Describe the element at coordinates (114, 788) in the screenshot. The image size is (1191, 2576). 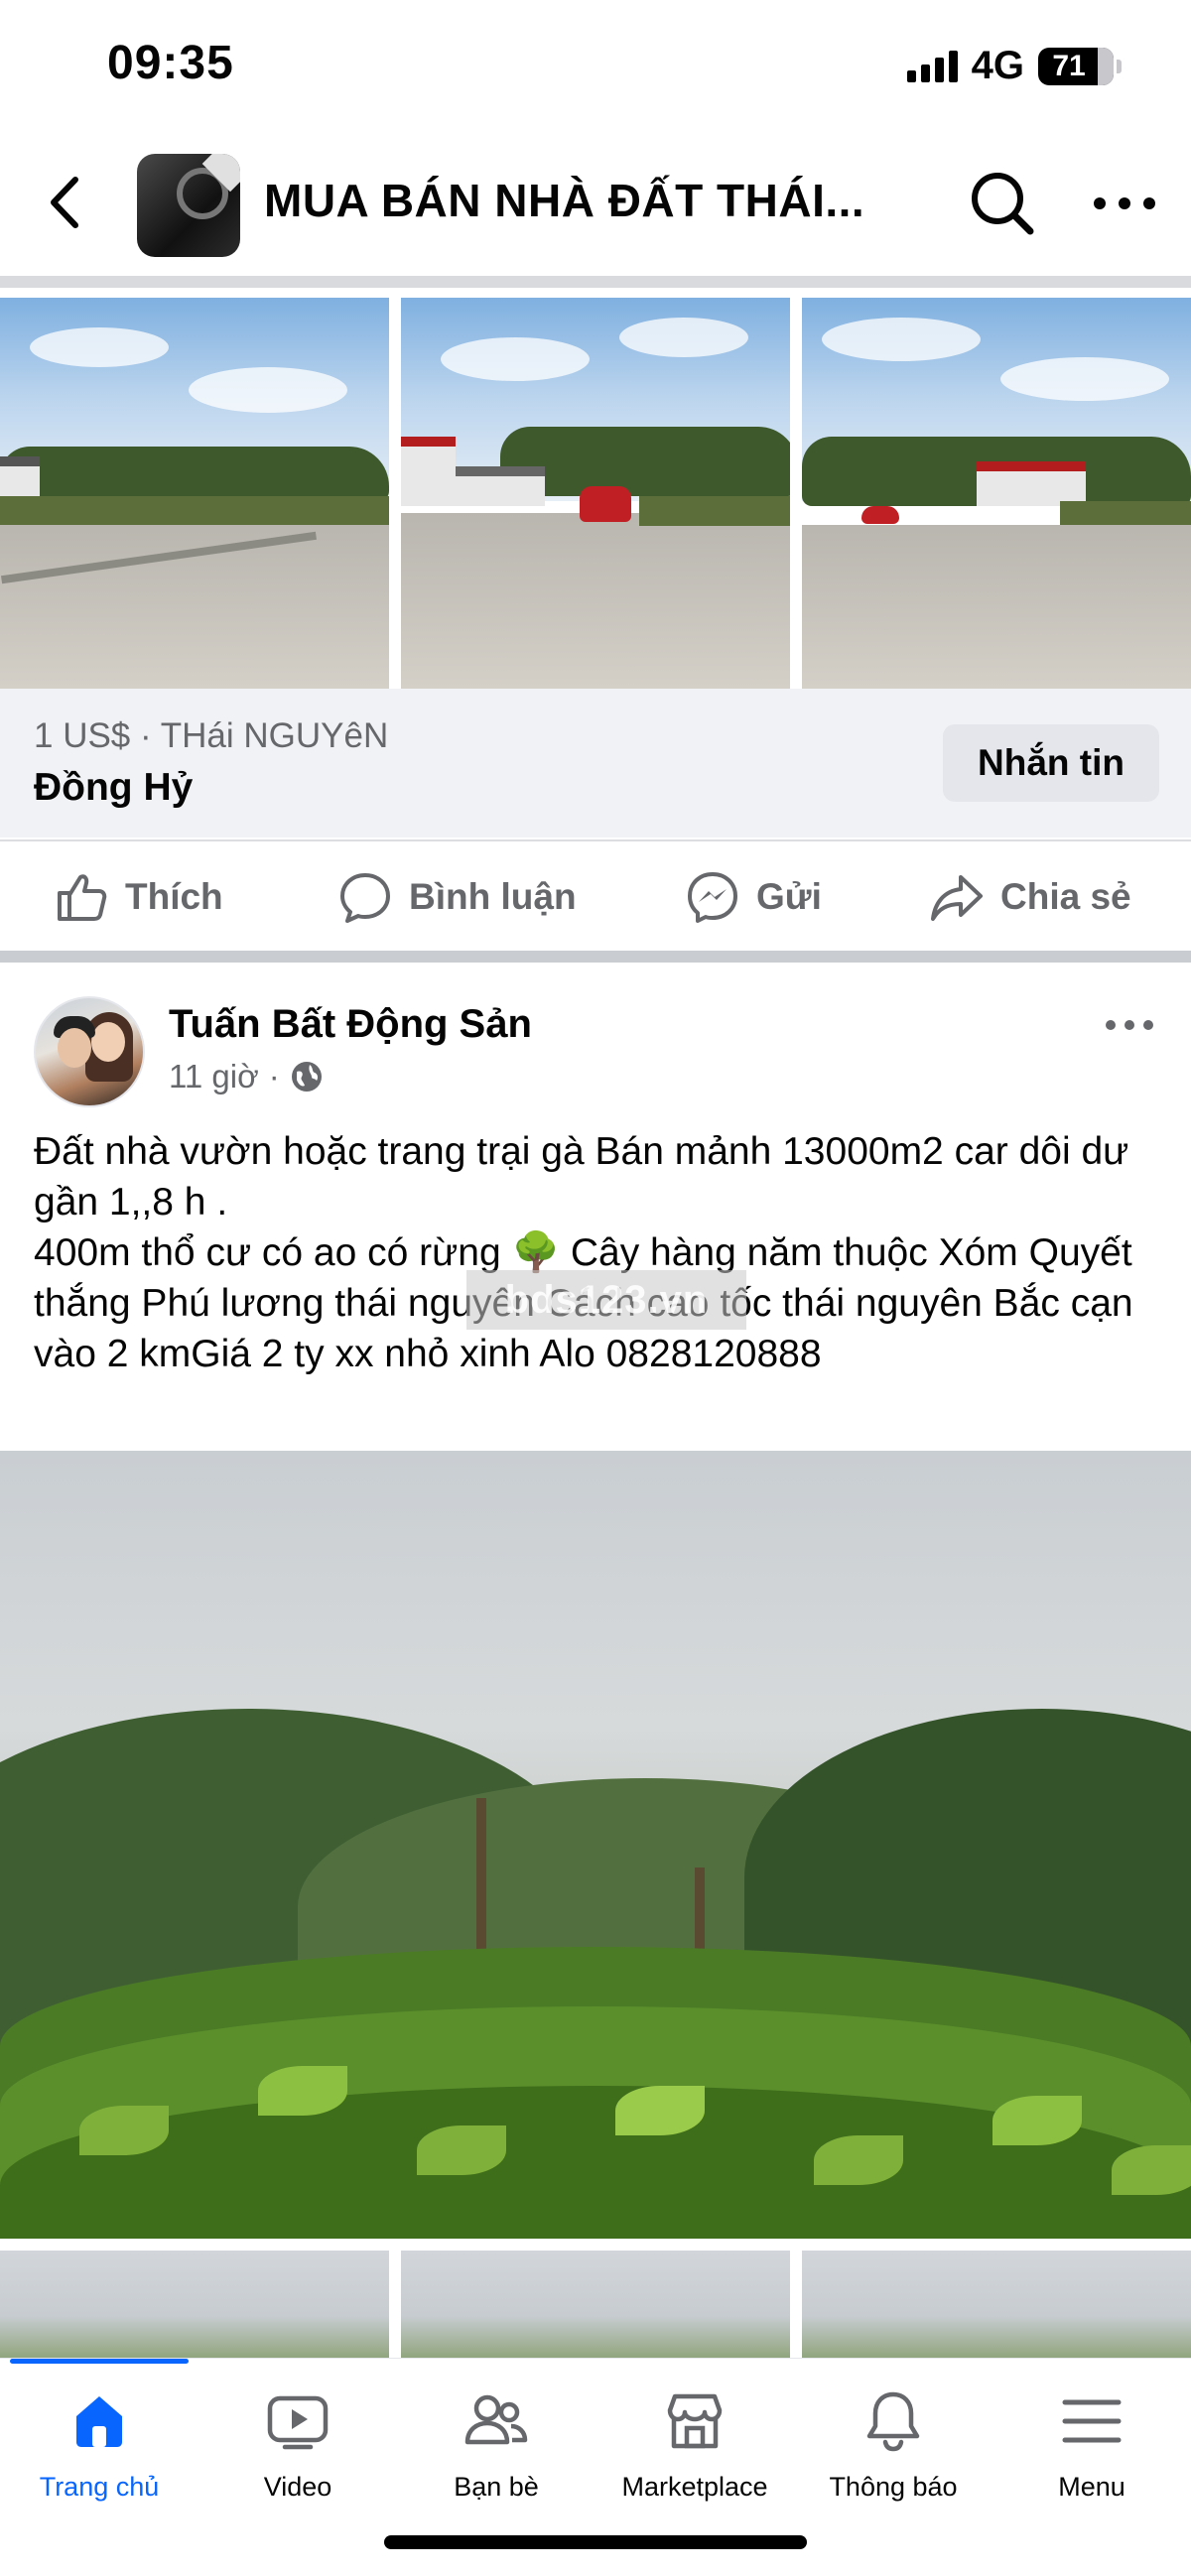
I see `listing-location: Đồng Hỷ` at that location.